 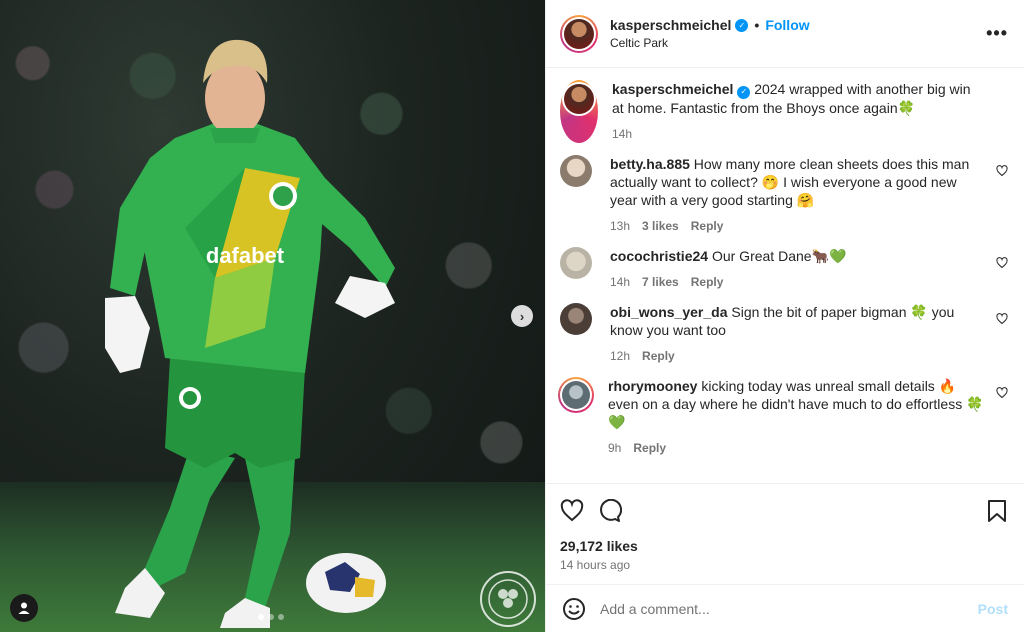 I want to click on comment-time: 9h, so click(x=615, y=447).